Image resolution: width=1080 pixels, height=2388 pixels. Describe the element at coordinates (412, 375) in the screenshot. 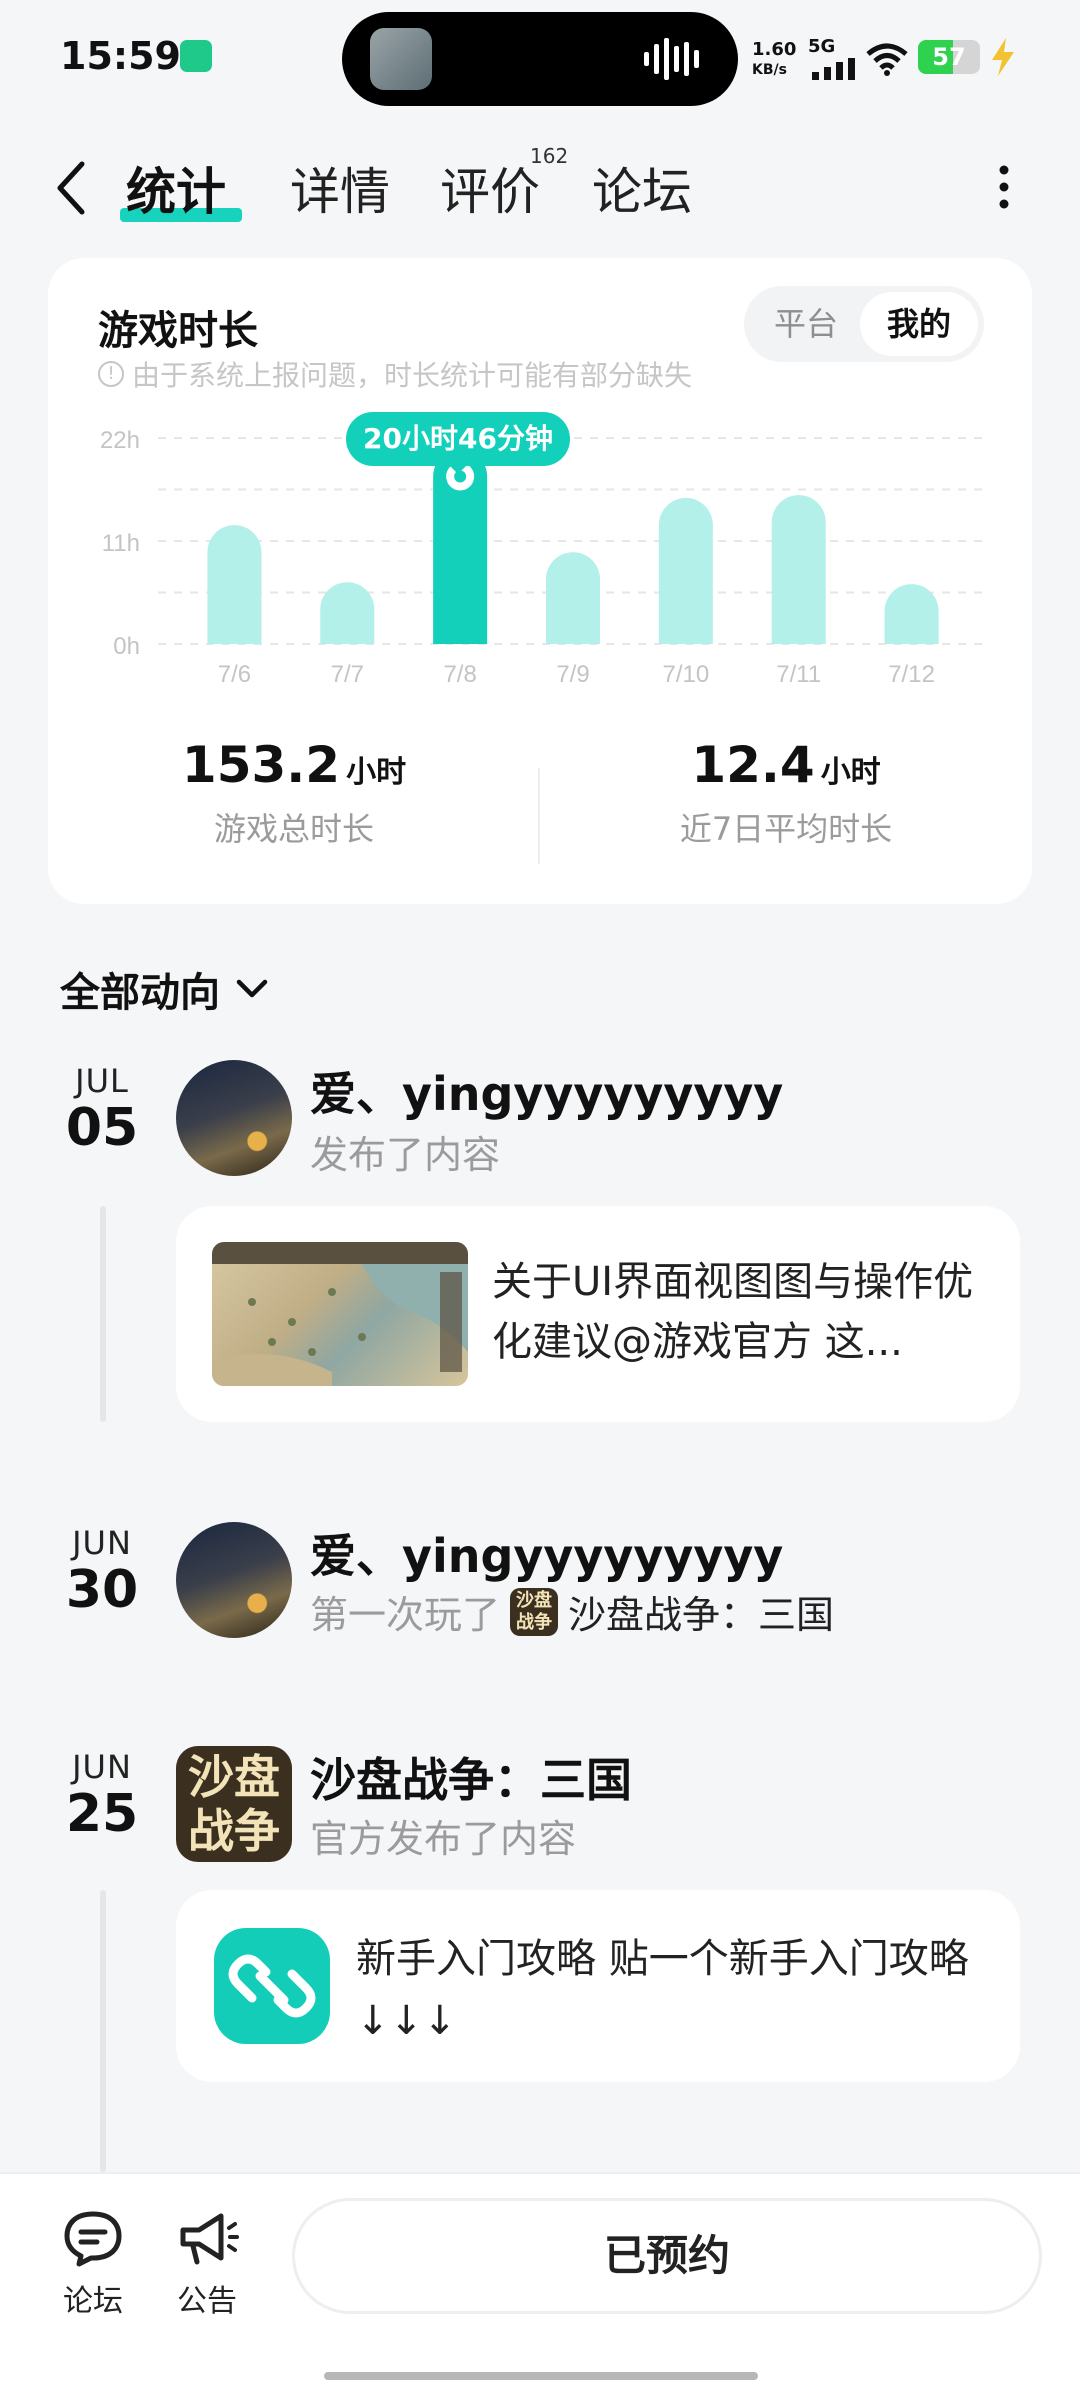

I see `playtime-note-text: 由于系统上报问题，时长统计可能有部分缺失` at that location.